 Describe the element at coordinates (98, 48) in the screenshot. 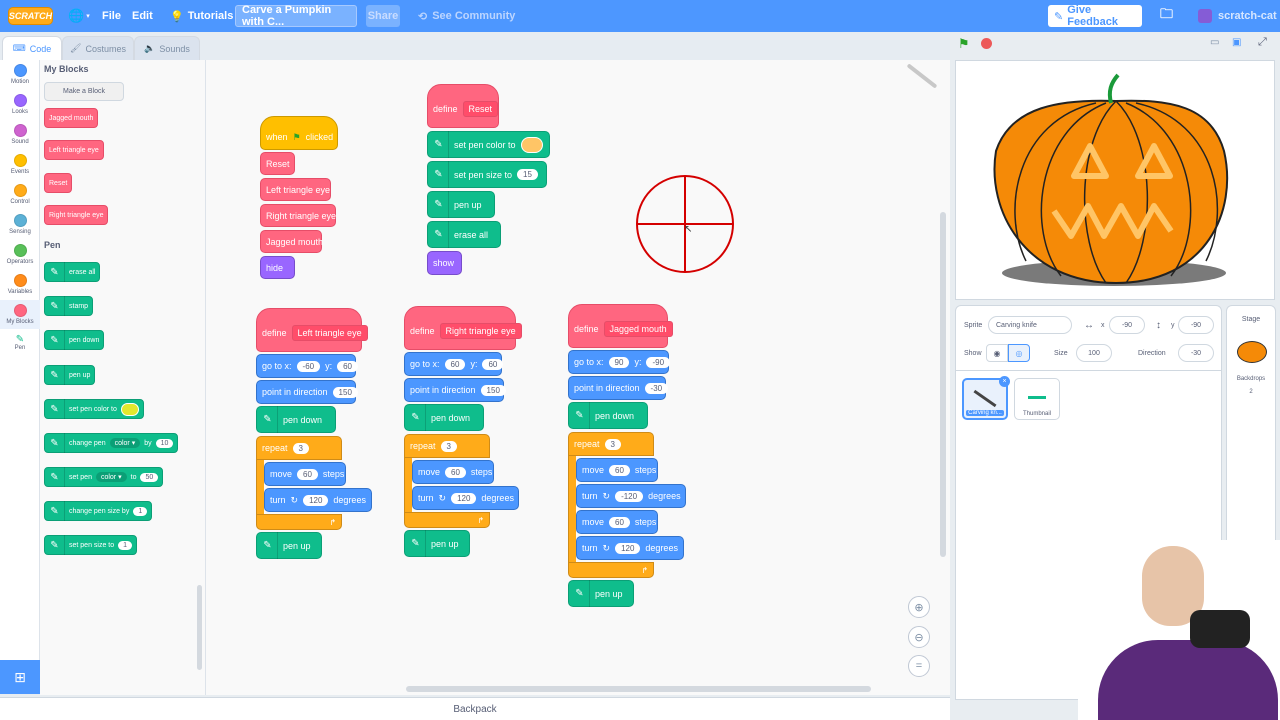

I see `tab-costumes: 🖌 Costumes` at that location.